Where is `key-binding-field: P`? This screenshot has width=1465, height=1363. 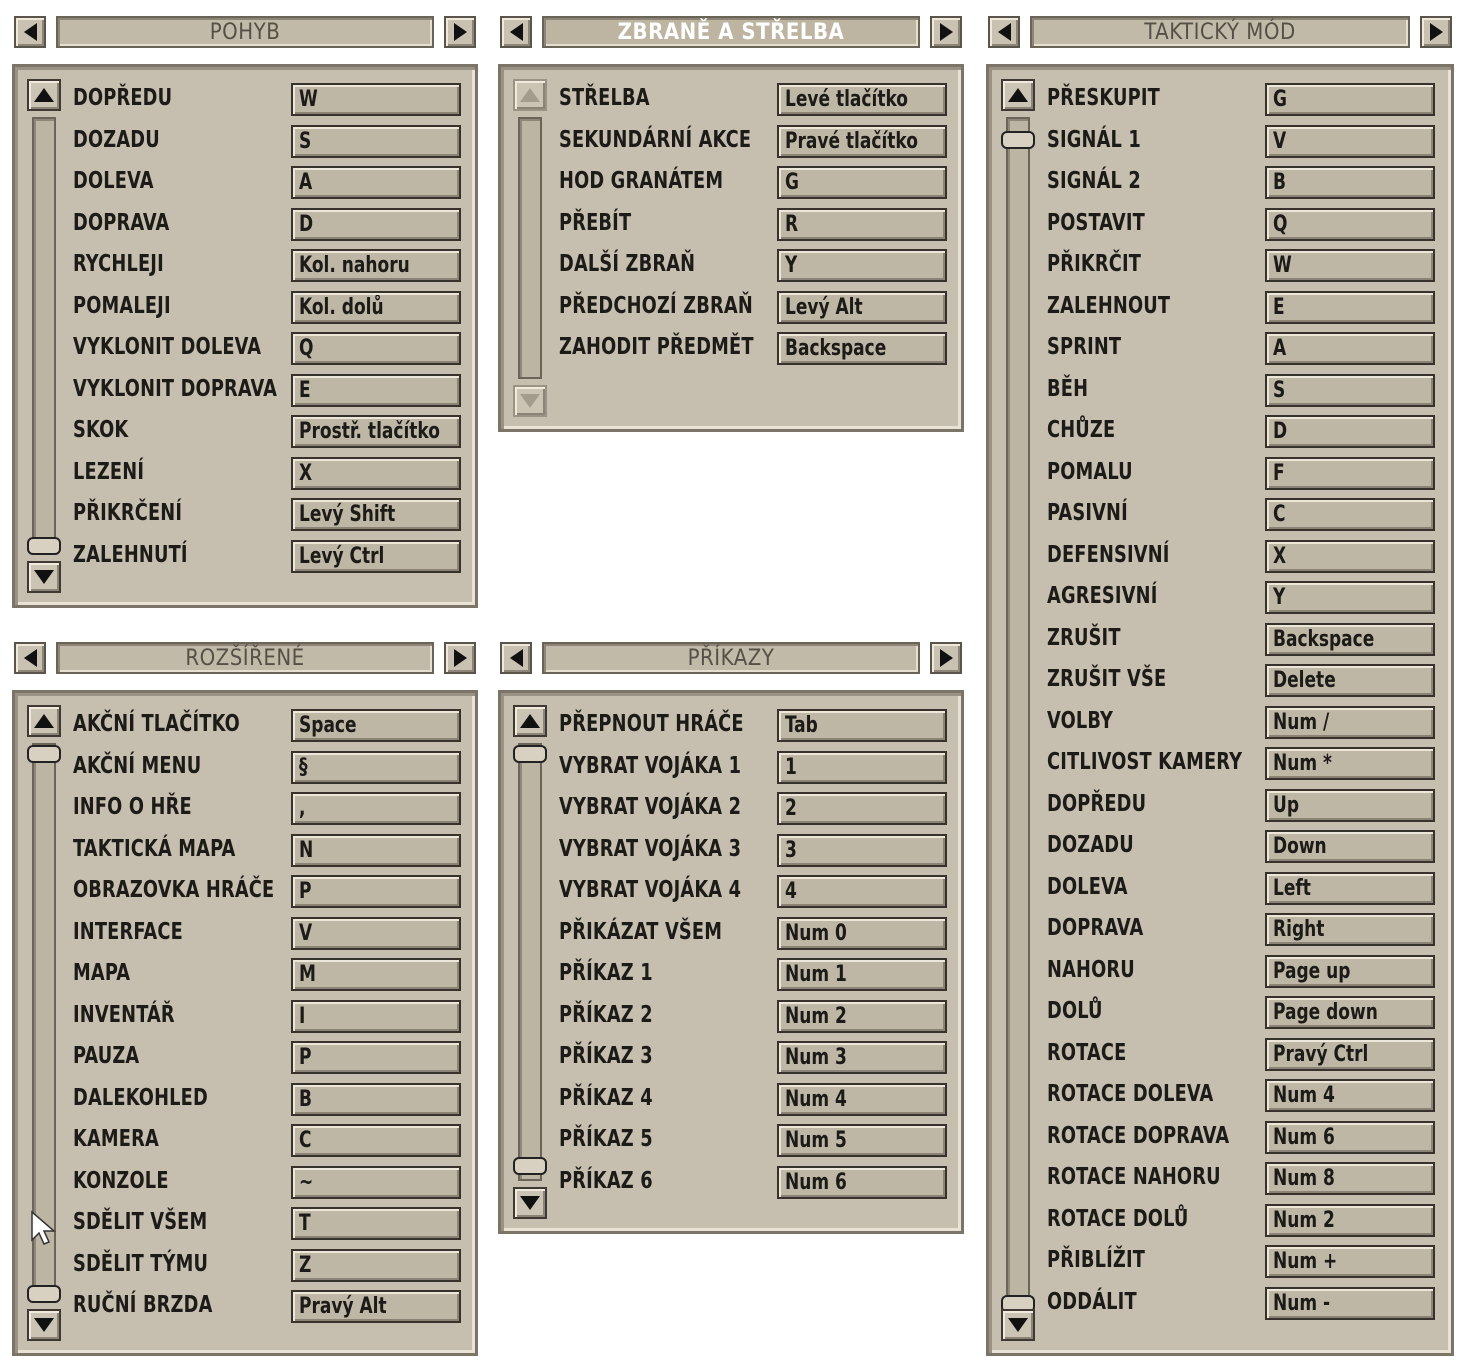 key-binding-field: P is located at coordinates (376, 891).